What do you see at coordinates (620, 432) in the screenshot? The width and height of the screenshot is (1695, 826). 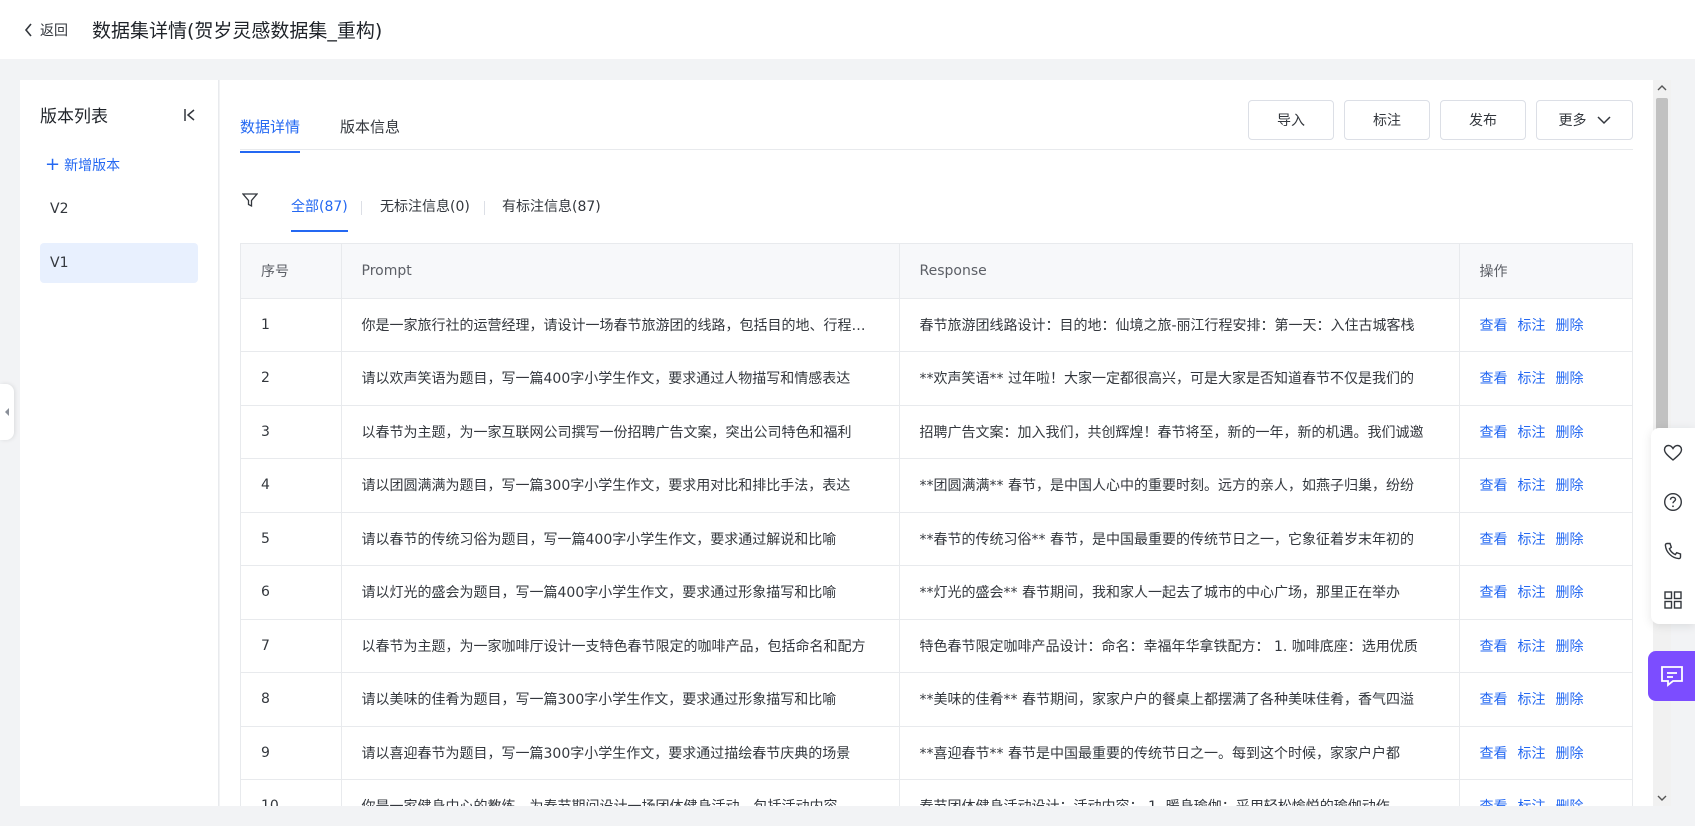 I see `prompt-cell: 以春节为主题，为一家互联网公司撰写一份招聘广告文案，突出公司特色和福利` at bounding box center [620, 432].